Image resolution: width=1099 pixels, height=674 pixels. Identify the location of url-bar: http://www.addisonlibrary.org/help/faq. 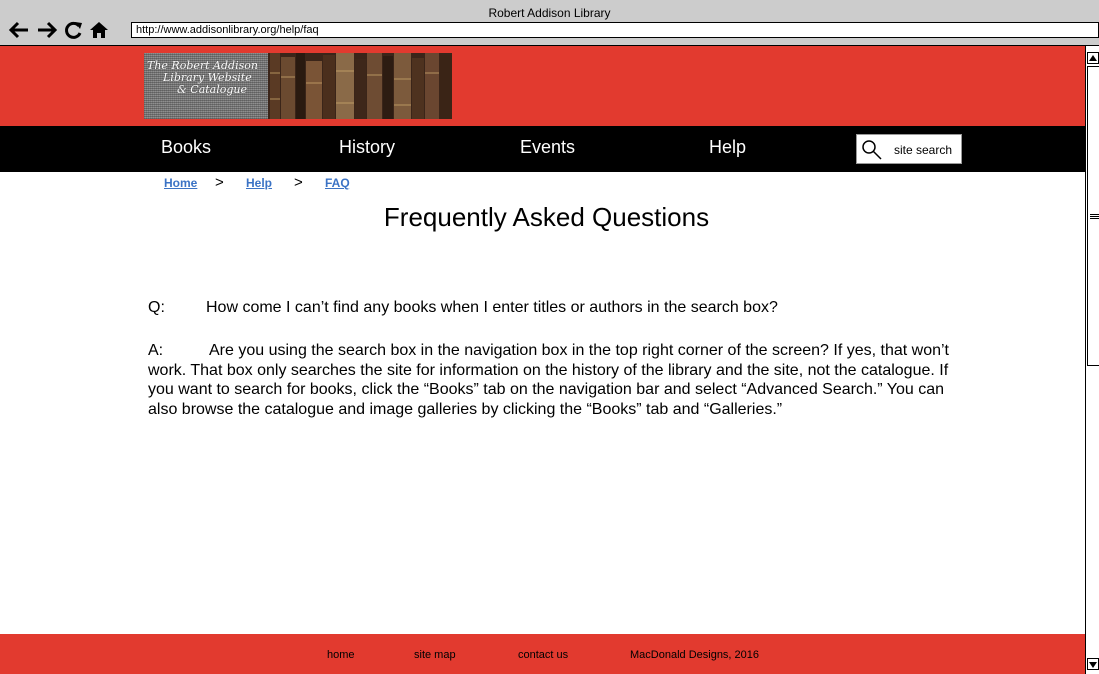
(615, 30).